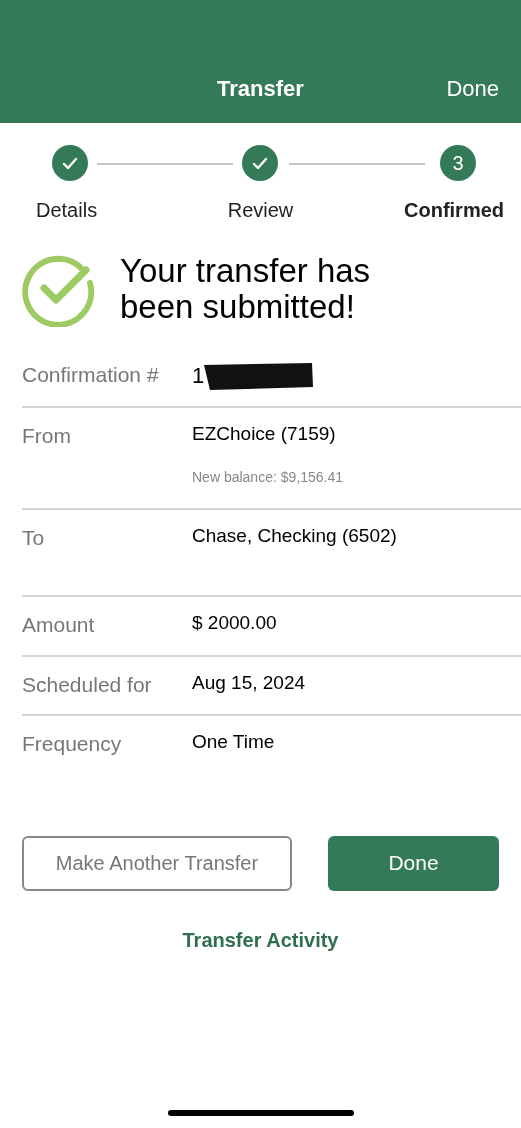 The image size is (521, 1128). What do you see at coordinates (260, 939) in the screenshot?
I see `transfer-activity-link: Transfer Activity` at bounding box center [260, 939].